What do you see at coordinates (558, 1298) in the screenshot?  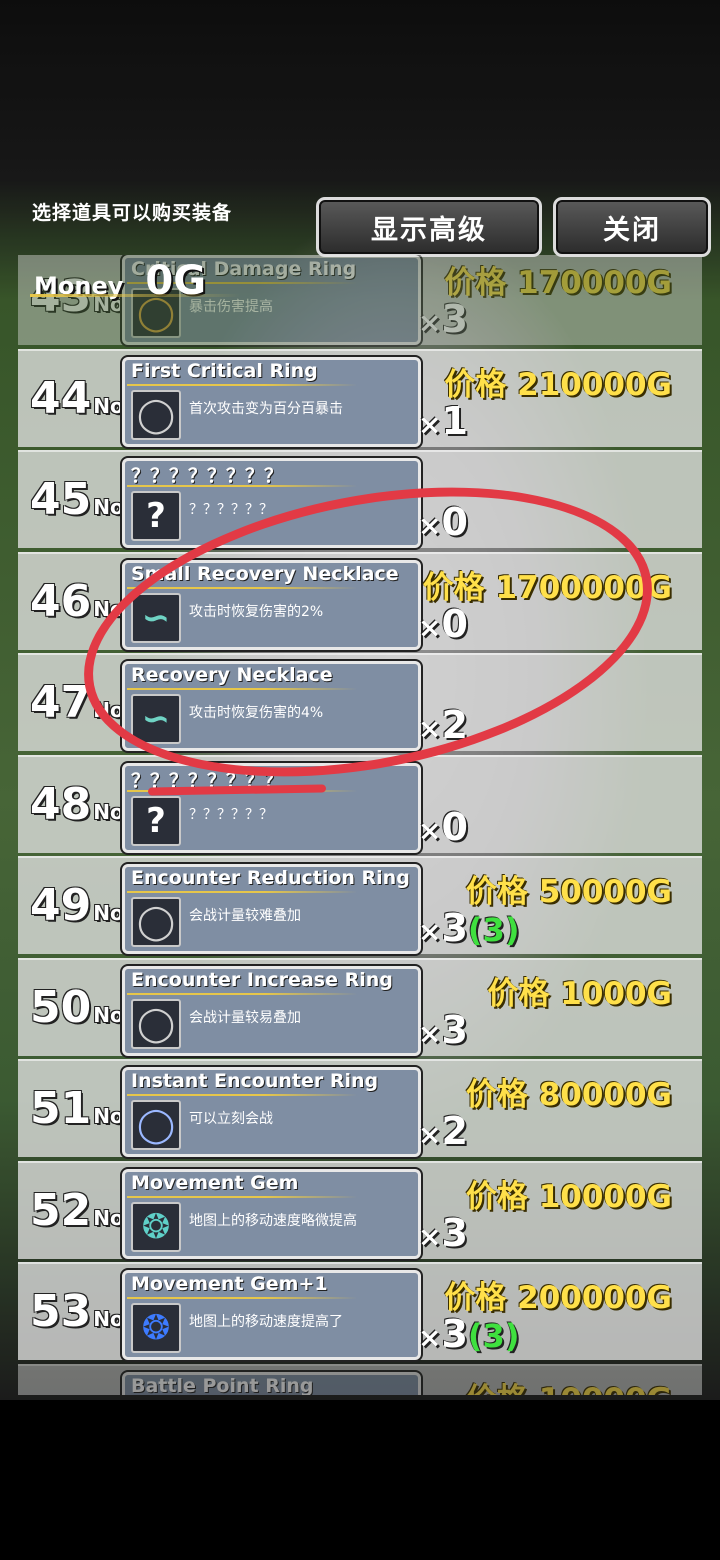 I see `item-price: 价格 200000G` at bounding box center [558, 1298].